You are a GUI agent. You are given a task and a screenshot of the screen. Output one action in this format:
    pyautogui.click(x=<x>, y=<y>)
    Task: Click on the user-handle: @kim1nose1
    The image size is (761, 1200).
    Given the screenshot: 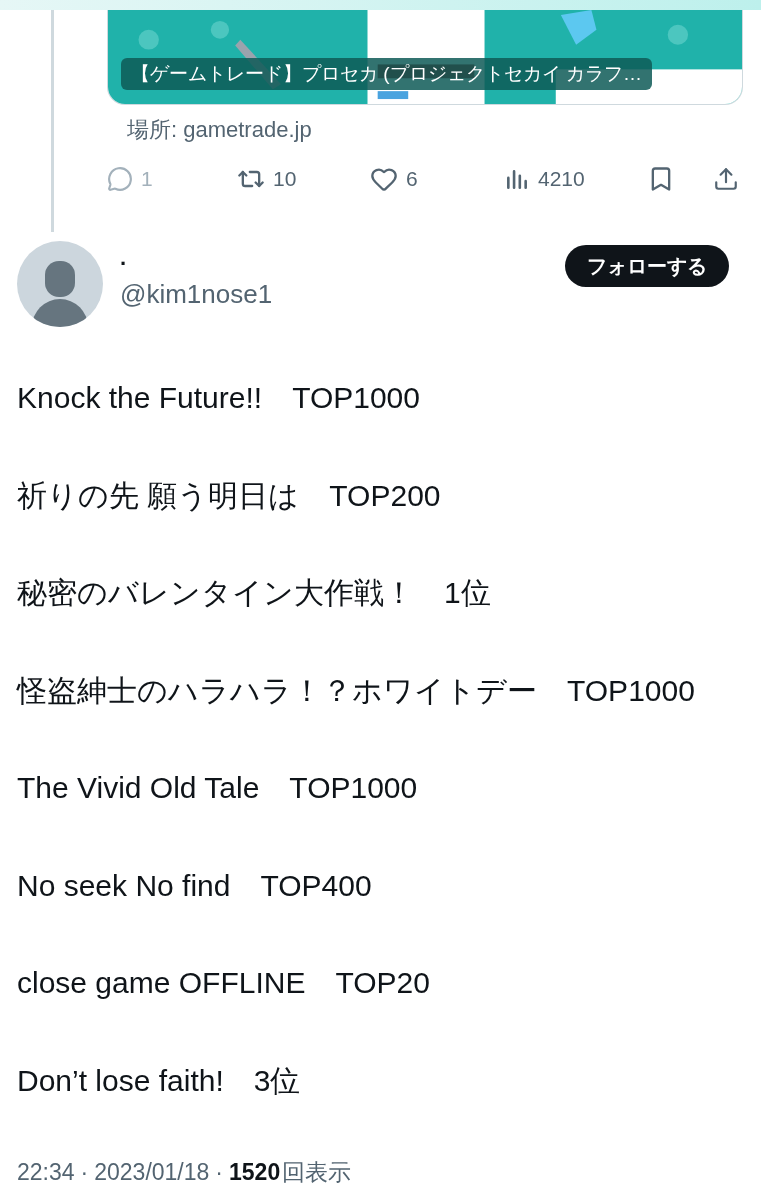 What is the action you would take?
    pyautogui.click(x=342, y=294)
    